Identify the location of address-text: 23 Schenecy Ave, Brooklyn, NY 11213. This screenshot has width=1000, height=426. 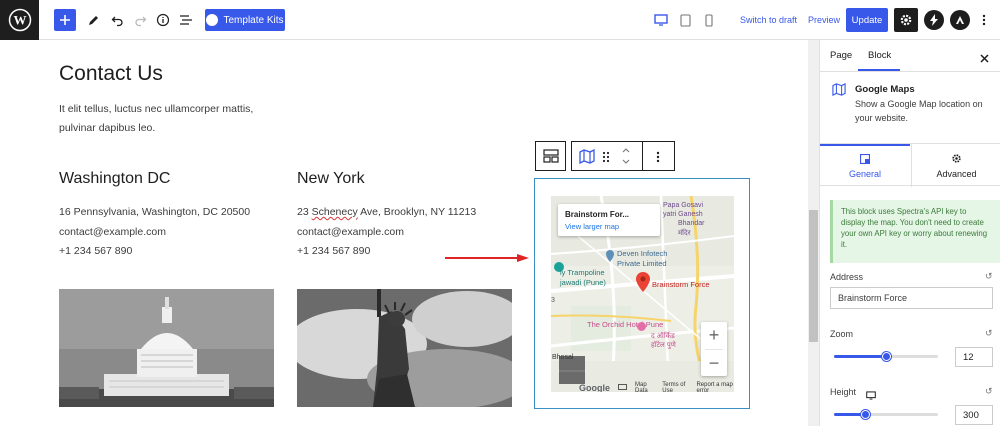
(386, 213).